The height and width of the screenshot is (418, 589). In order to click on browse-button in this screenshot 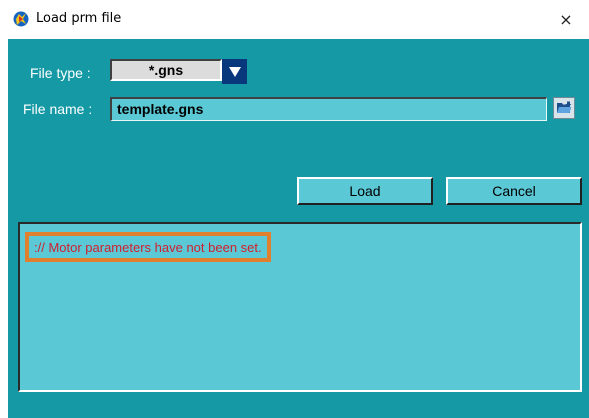, I will do `click(564, 108)`.